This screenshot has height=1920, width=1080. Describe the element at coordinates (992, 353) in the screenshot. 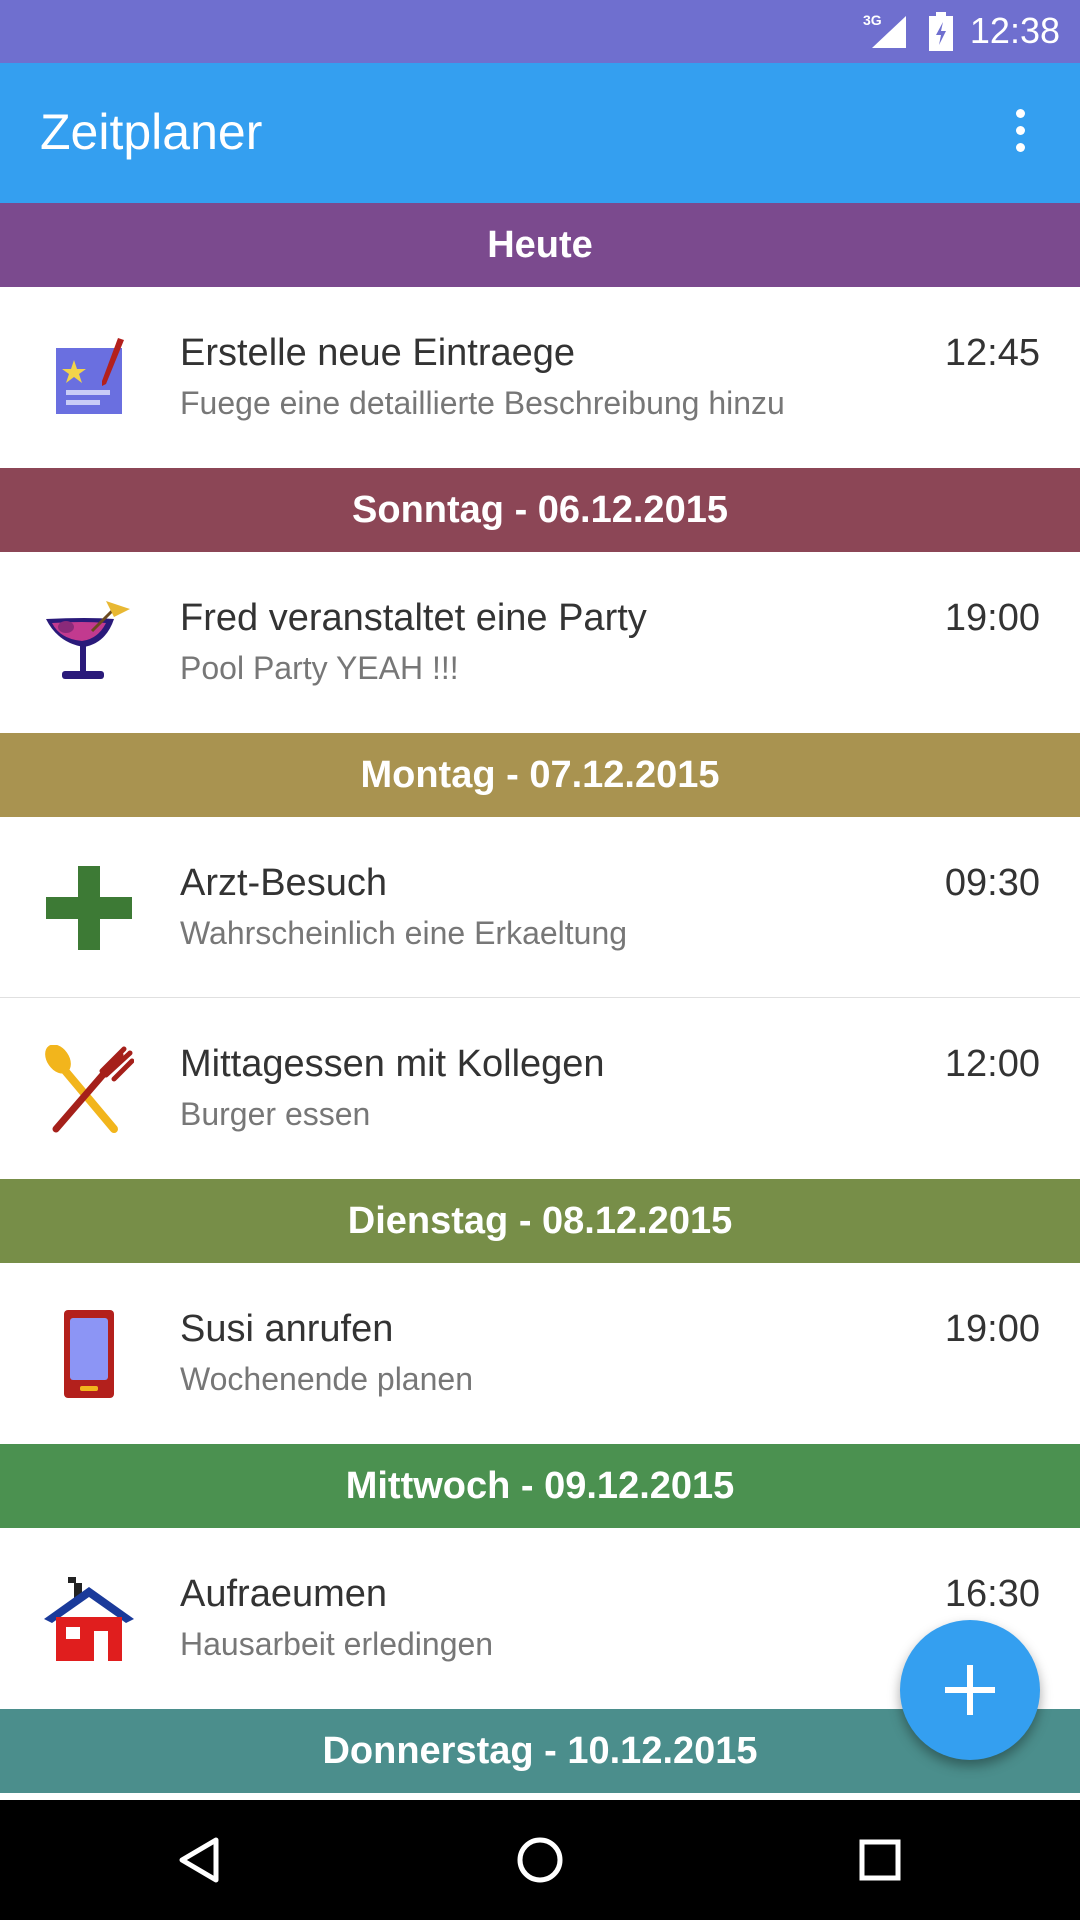

I see `item-time: 12:45` at that location.